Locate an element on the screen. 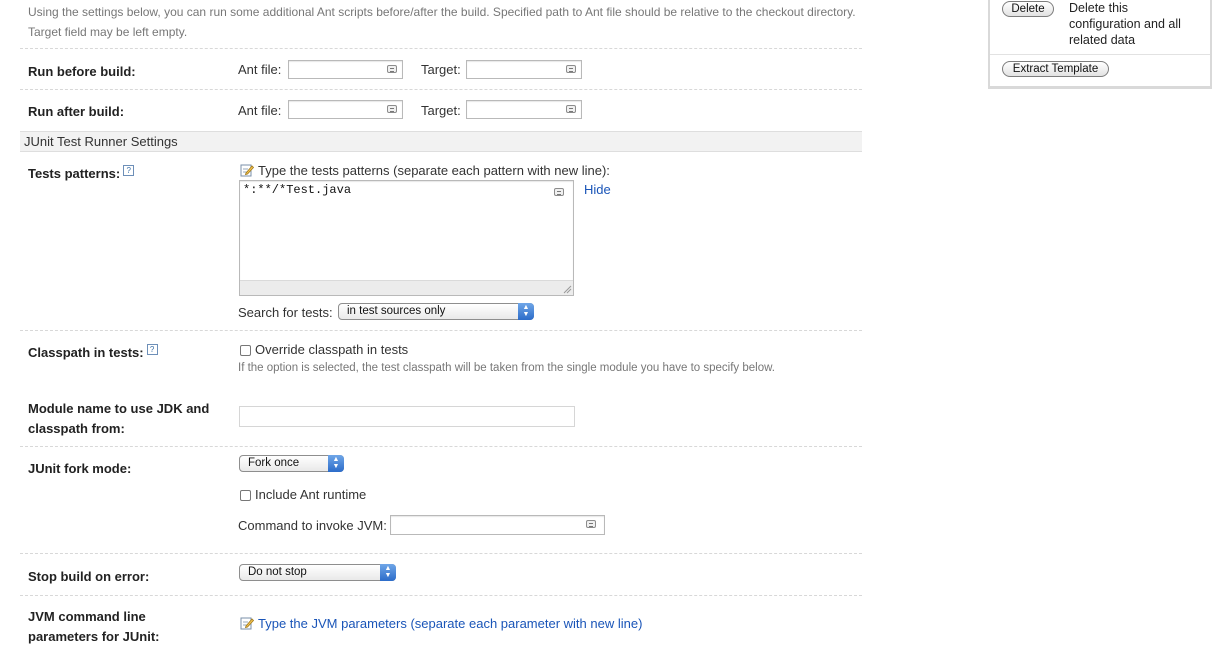 Image resolution: width=1228 pixels, height=654 pixels. textarea-resize-bar is located at coordinates (406, 287).